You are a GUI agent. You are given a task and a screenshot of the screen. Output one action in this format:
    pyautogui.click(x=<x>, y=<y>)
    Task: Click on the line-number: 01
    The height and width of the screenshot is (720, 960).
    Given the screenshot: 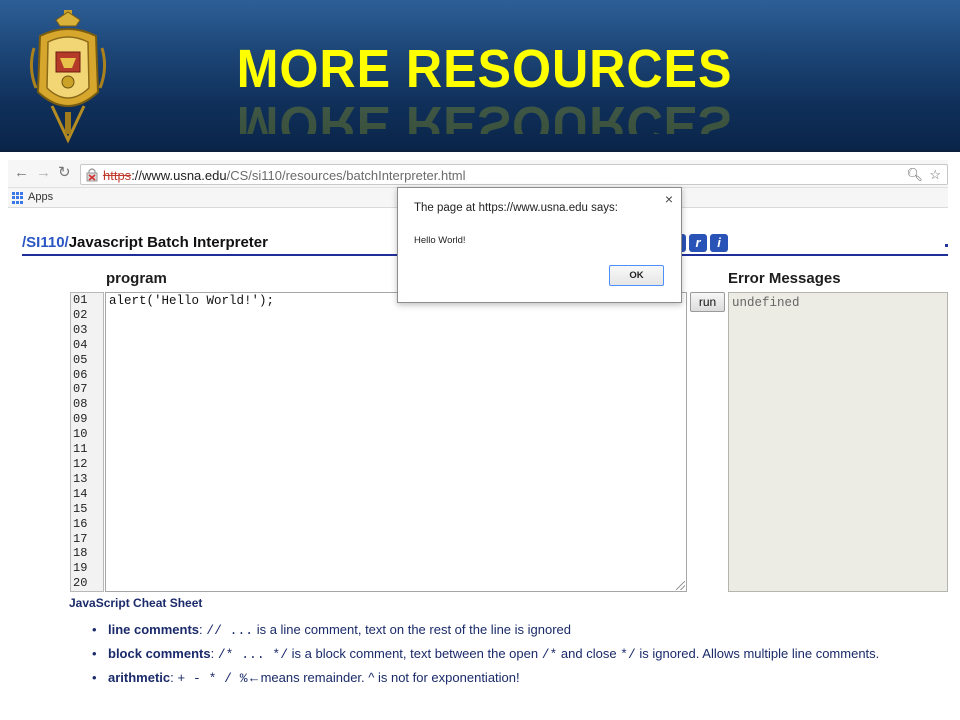 What is the action you would take?
    pyautogui.click(x=80, y=300)
    